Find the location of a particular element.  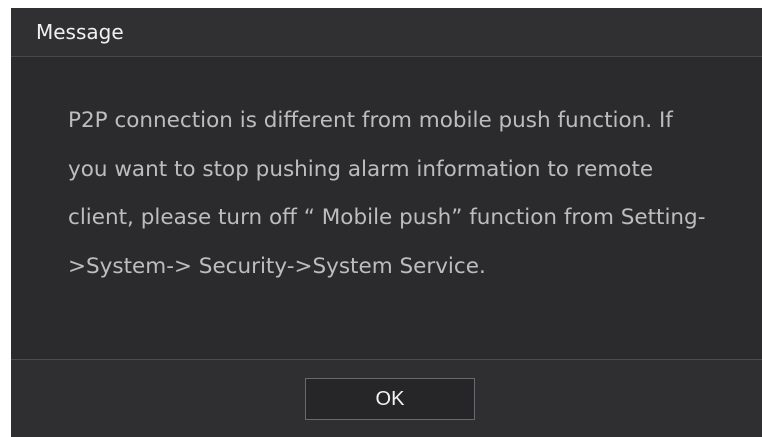

dialog-title: Message is located at coordinates (80, 32).